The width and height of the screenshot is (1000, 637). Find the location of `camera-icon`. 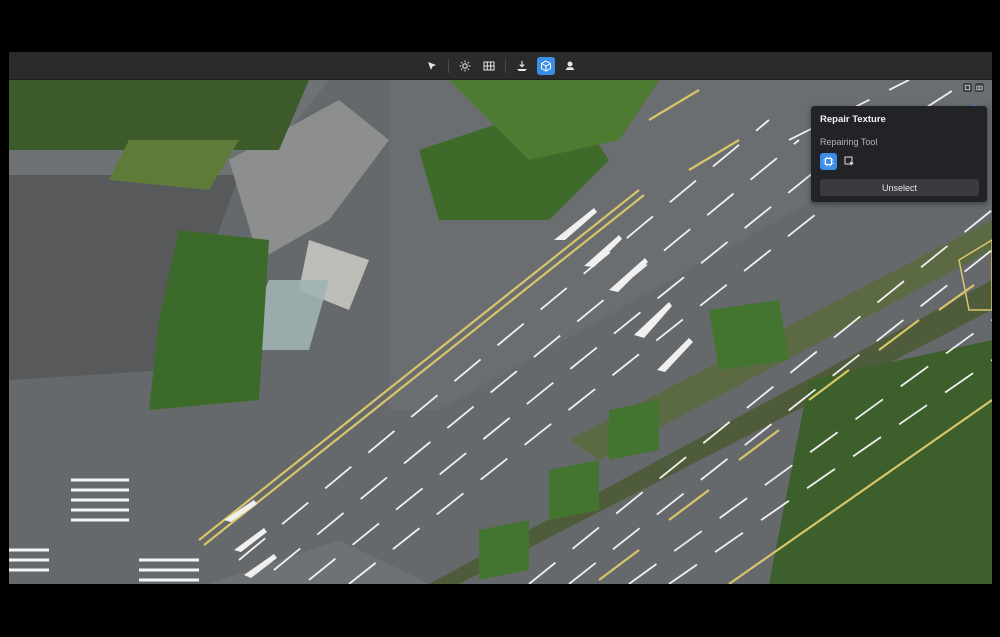

camera-icon is located at coordinates (979, 88).